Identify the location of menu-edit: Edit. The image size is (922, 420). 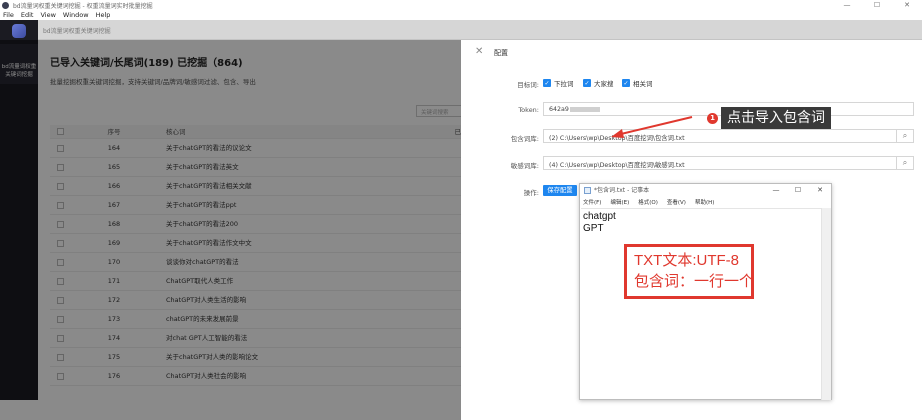
(27, 15).